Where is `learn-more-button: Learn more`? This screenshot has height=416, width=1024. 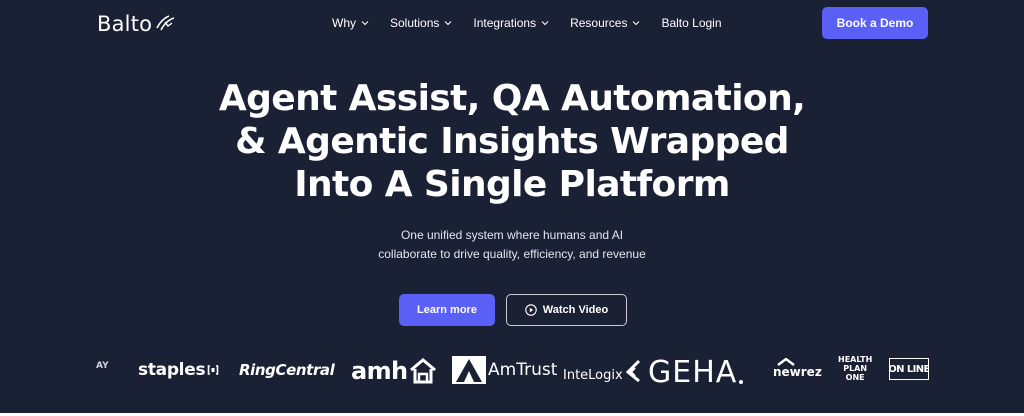 learn-more-button: Learn more is located at coordinates (447, 310).